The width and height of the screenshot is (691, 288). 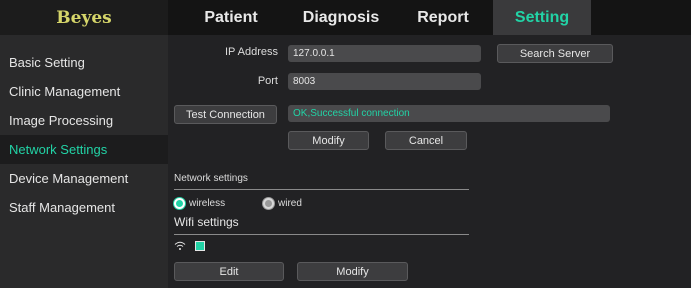 What do you see at coordinates (542, 17) in the screenshot?
I see `tab-setting: Setting` at bounding box center [542, 17].